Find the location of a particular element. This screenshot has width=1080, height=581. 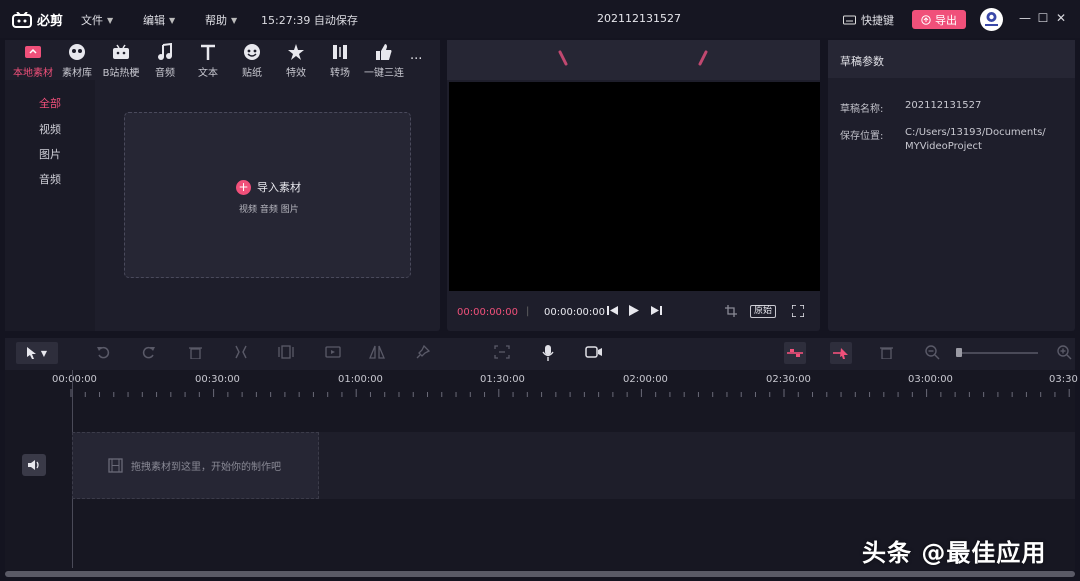

mirror-icon is located at coordinates (377, 352).